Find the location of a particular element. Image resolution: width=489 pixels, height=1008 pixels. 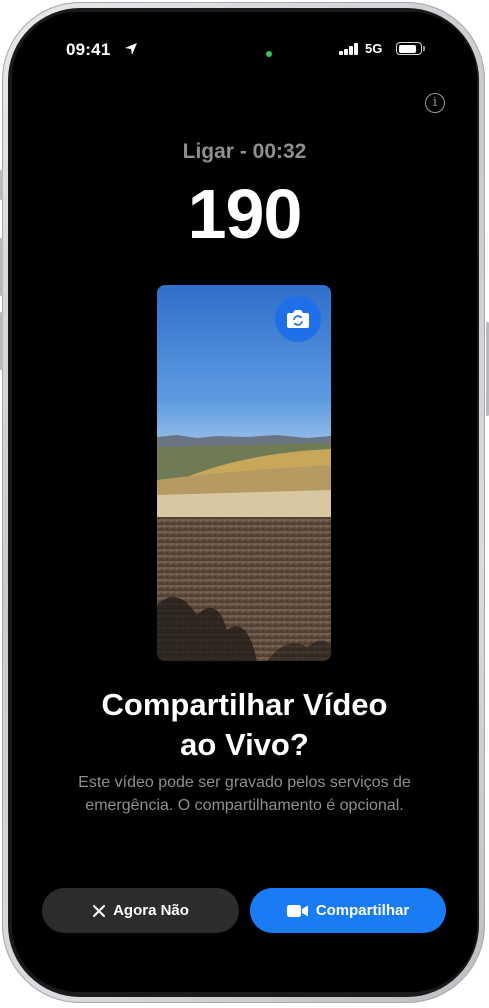

camera-preview-image is located at coordinates (244, 473).